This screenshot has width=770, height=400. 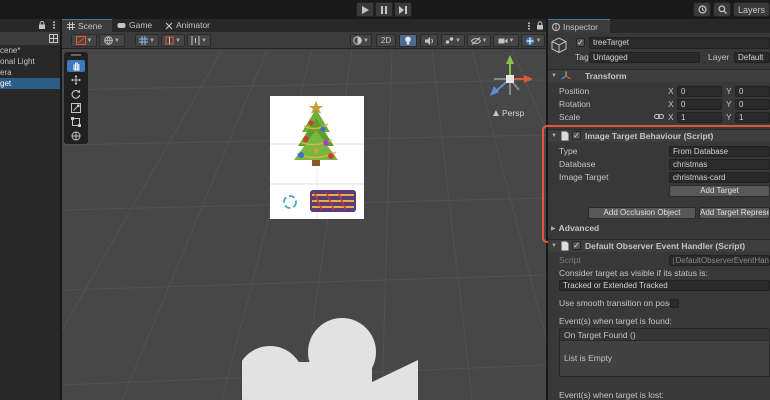 I want to click on shading-mode-dropdown: ▼, so click(x=361, y=40).